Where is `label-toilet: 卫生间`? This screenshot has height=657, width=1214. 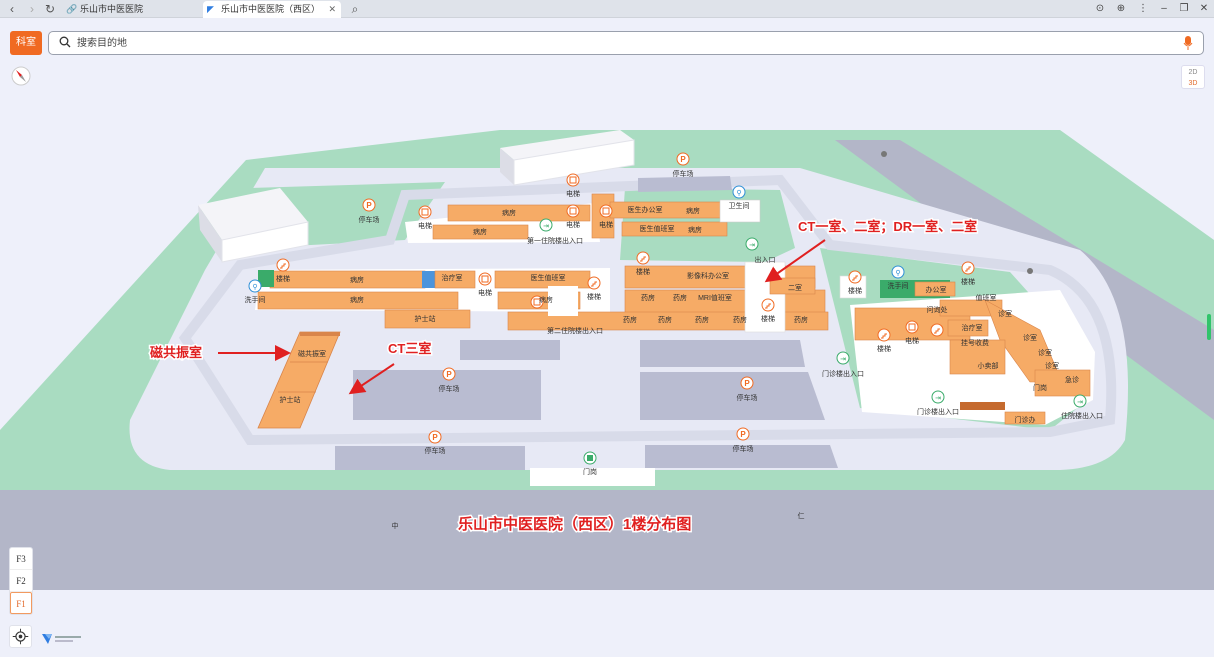 label-toilet: 卫生间 is located at coordinates (739, 205).